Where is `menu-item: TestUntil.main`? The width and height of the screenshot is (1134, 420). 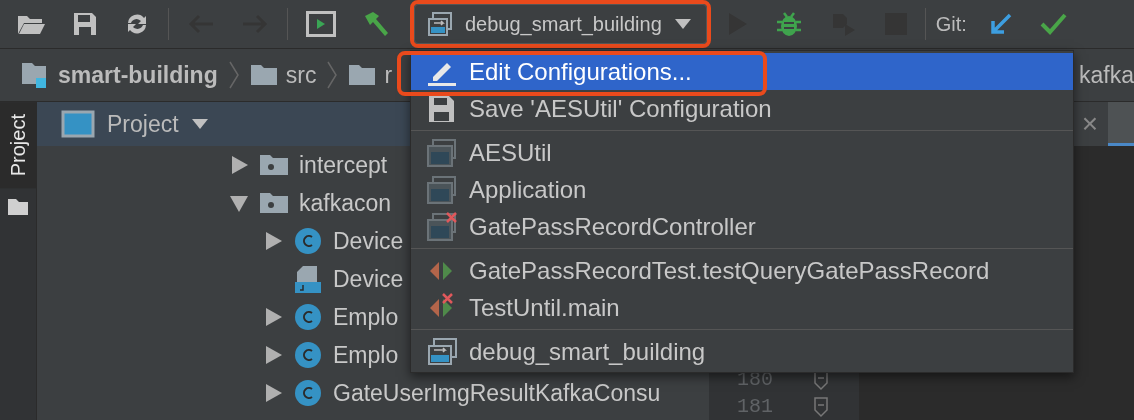 menu-item: TestUntil.main is located at coordinates (742, 307).